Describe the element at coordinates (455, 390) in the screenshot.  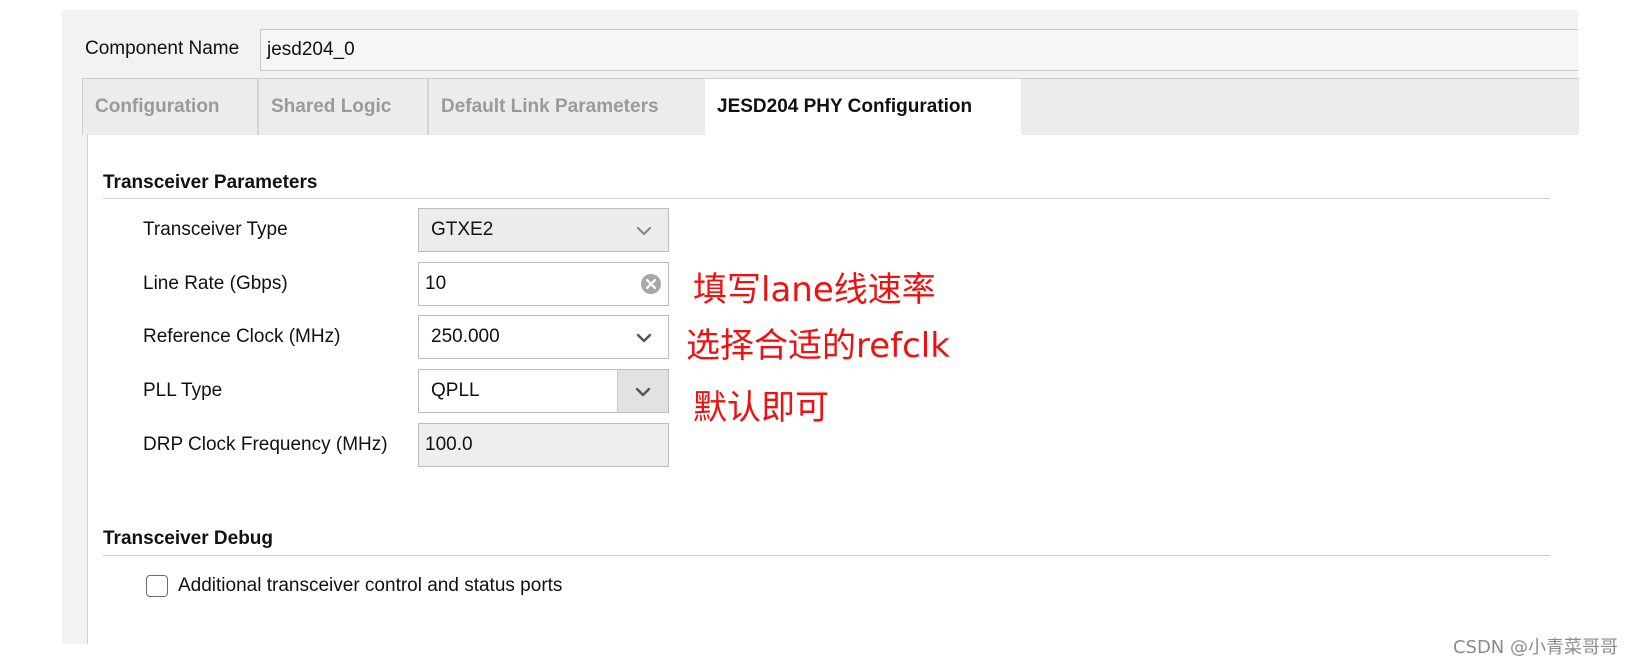
I see `pll-type-value: QPLL` at that location.